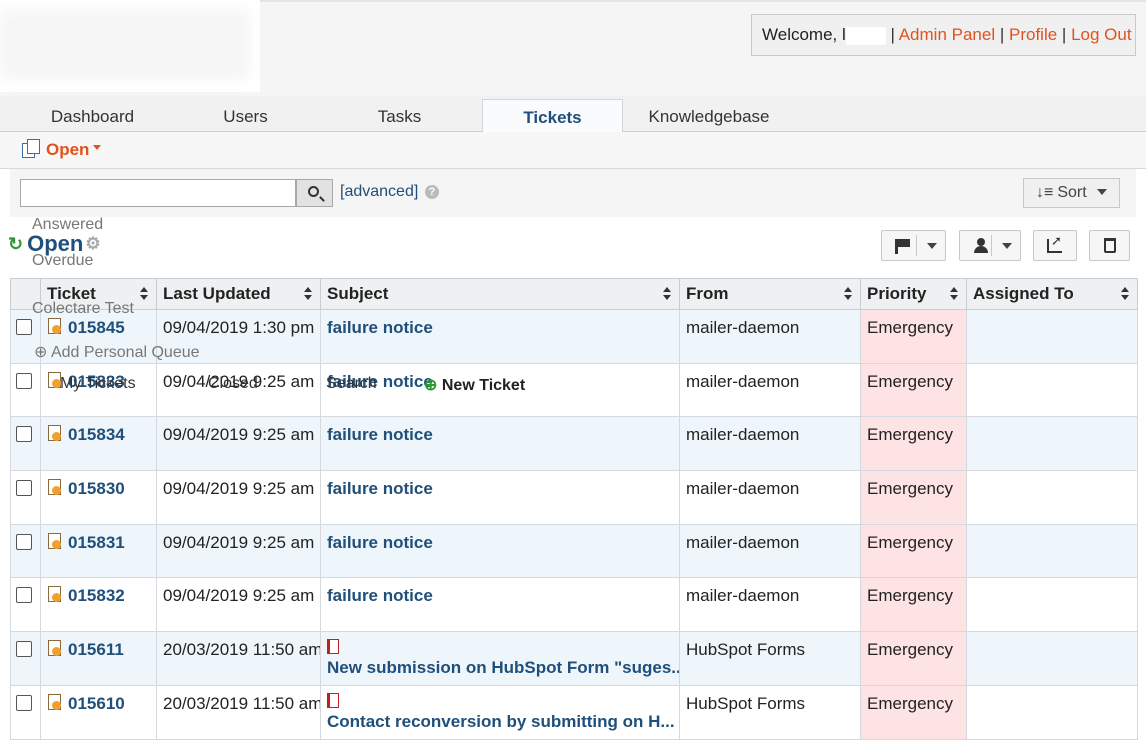  I want to click on open-queue-menu: Open, so click(62, 149).